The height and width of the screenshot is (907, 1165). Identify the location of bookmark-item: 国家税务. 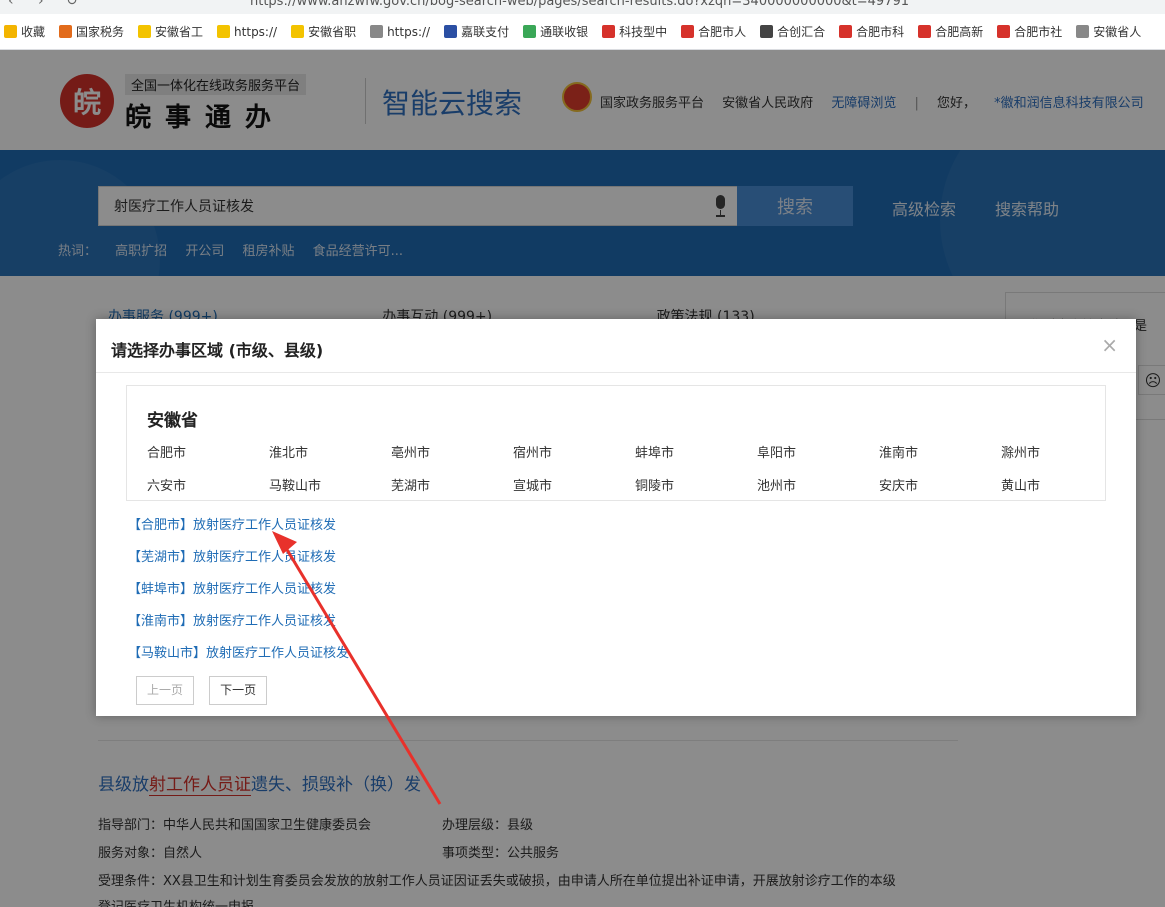
(91, 31).